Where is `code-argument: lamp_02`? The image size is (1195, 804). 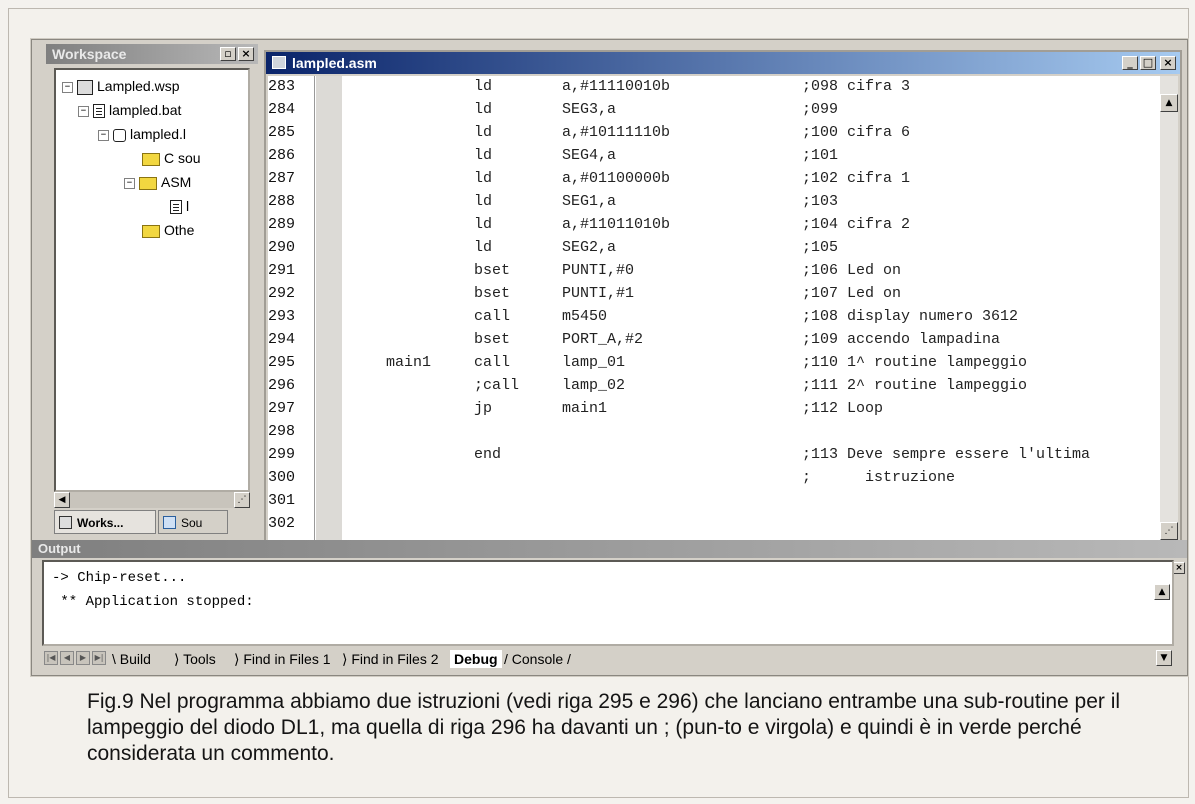
code-argument: lamp_02 is located at coordinates (594, 385).